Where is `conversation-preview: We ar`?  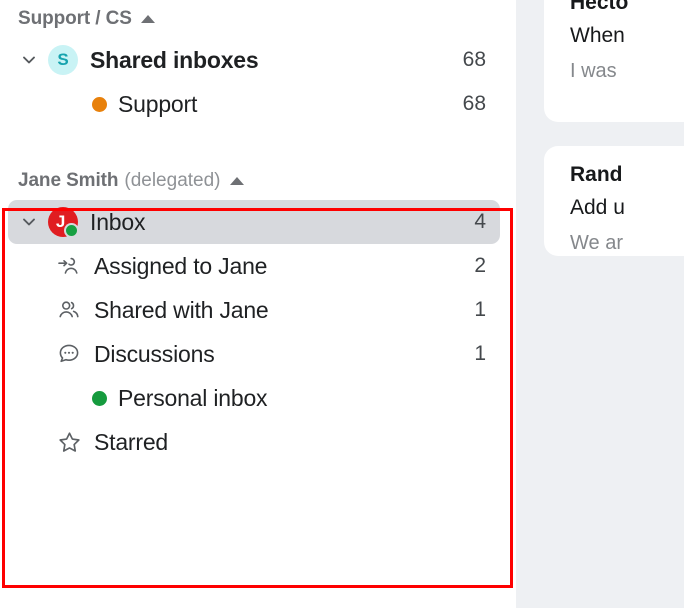
conversation-preview: We ar is located at coordinates (596, 243).